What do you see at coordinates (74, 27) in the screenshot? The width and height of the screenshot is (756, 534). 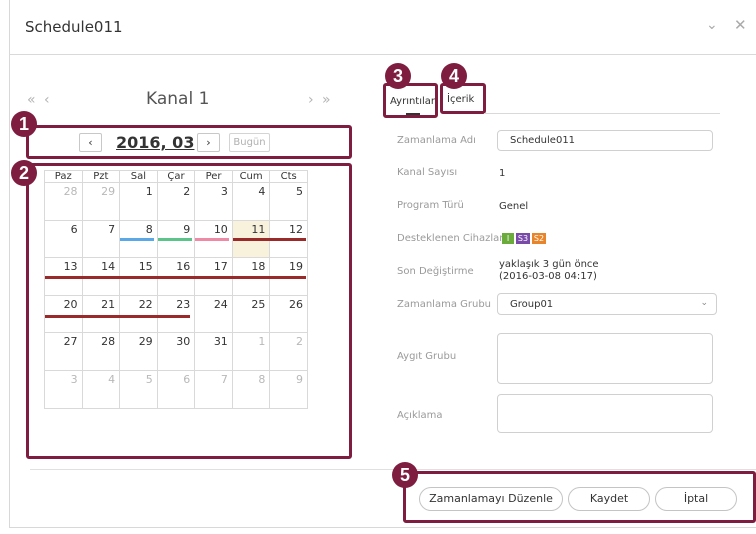 I see `dialog-title: Schedule011` at bounding box center [74, 27].